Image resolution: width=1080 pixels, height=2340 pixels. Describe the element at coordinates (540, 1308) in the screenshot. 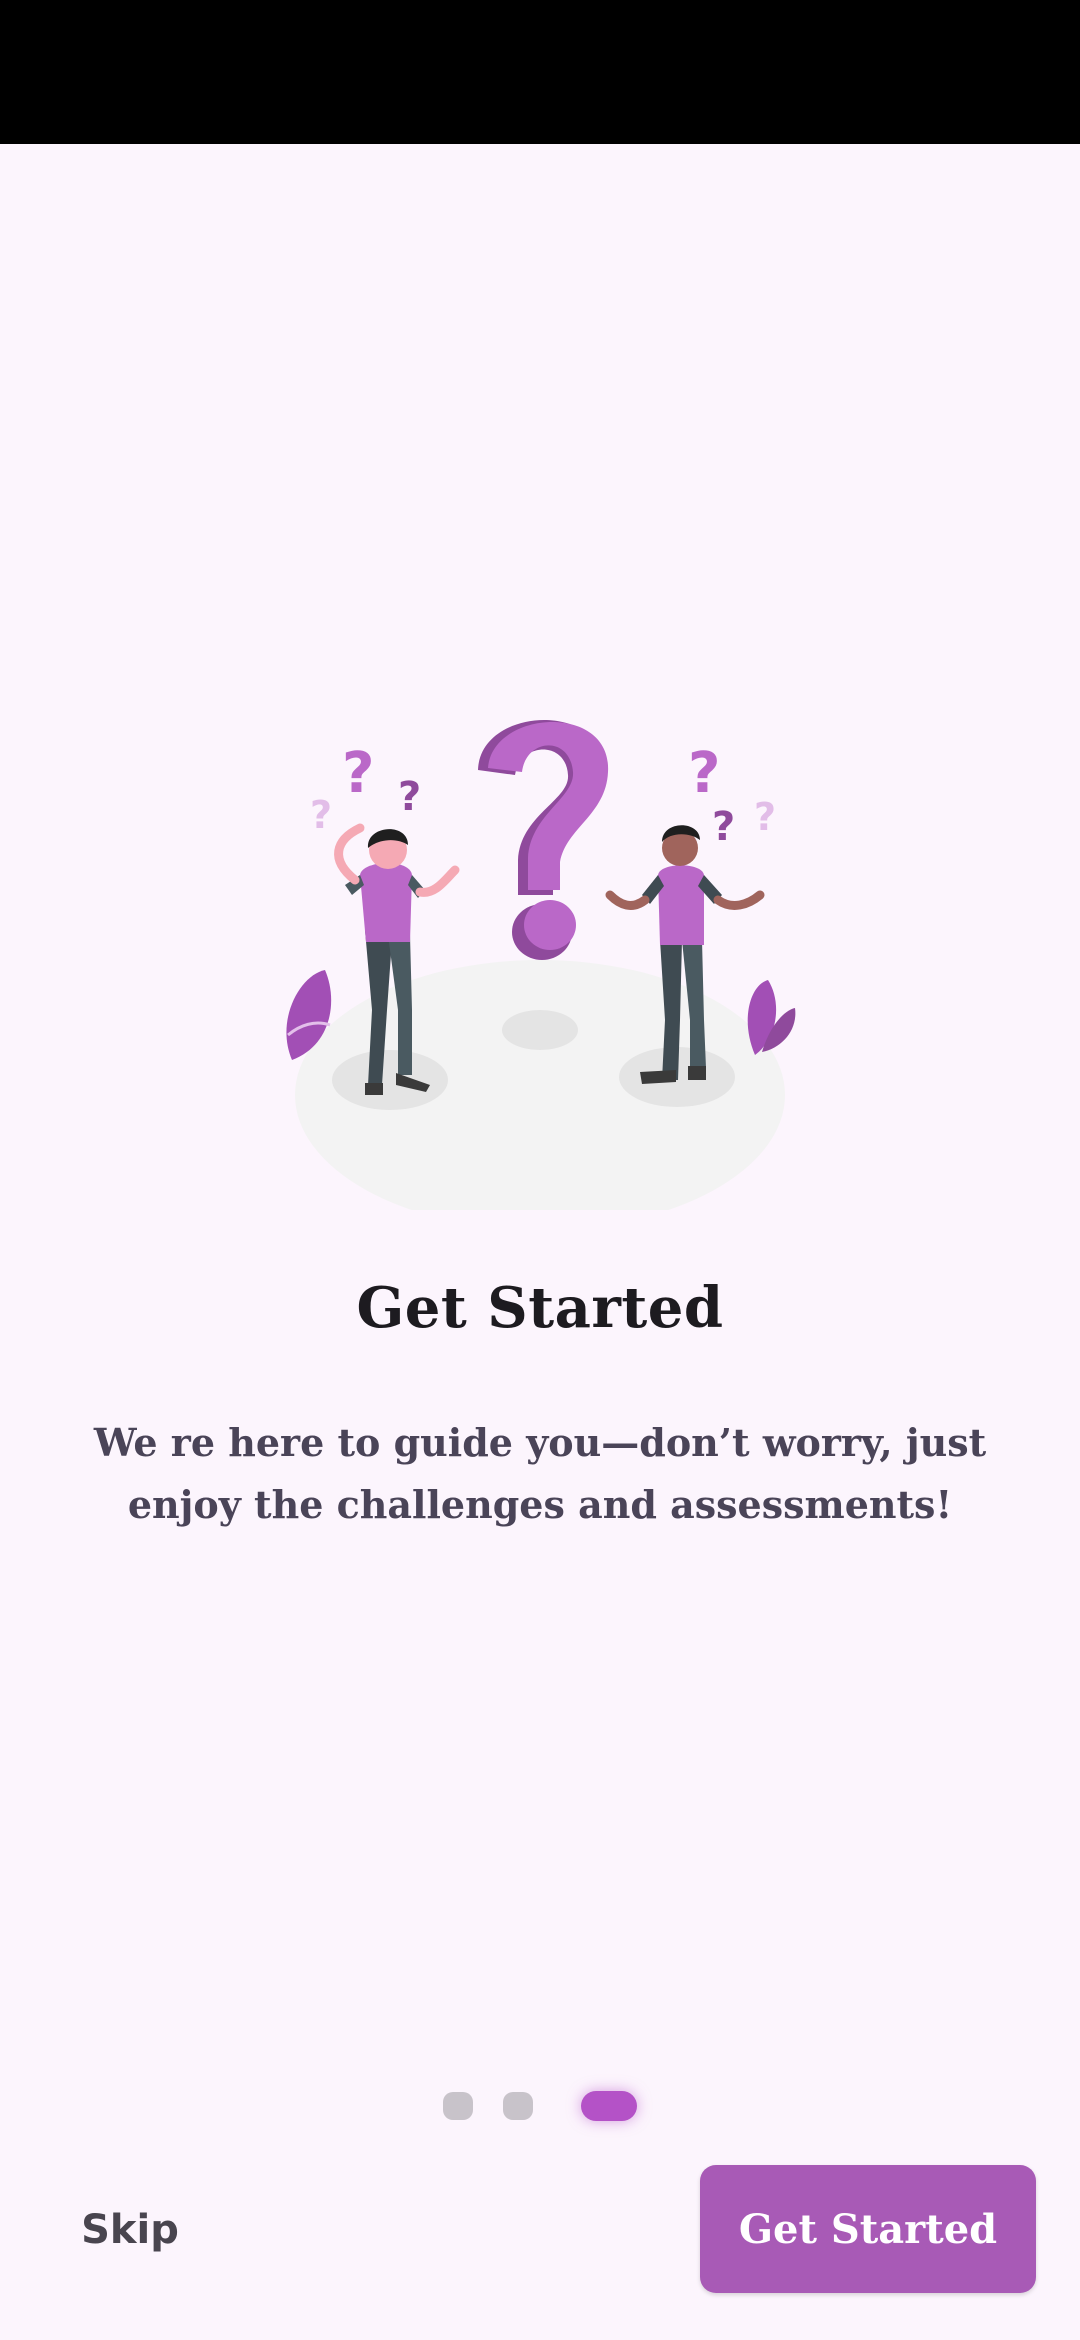

I see `onboarding-title: Get Started` at that location.